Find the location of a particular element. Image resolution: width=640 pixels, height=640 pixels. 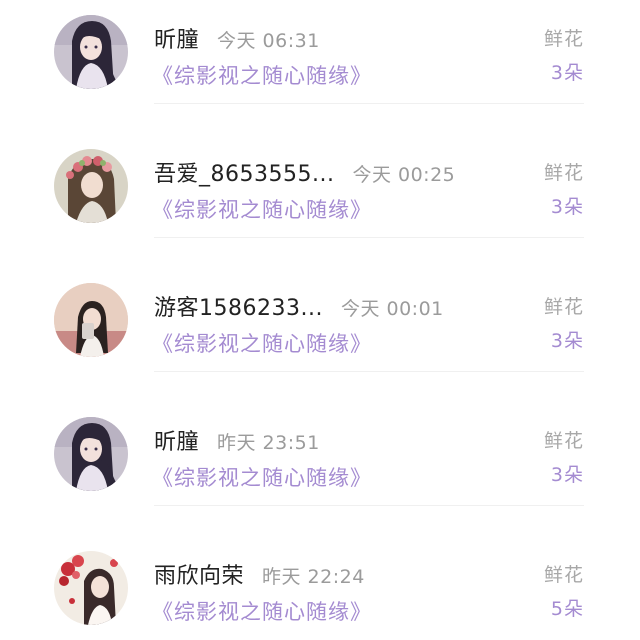

timestamp: 昨天 23:51 is located at coordinates (268, 443).